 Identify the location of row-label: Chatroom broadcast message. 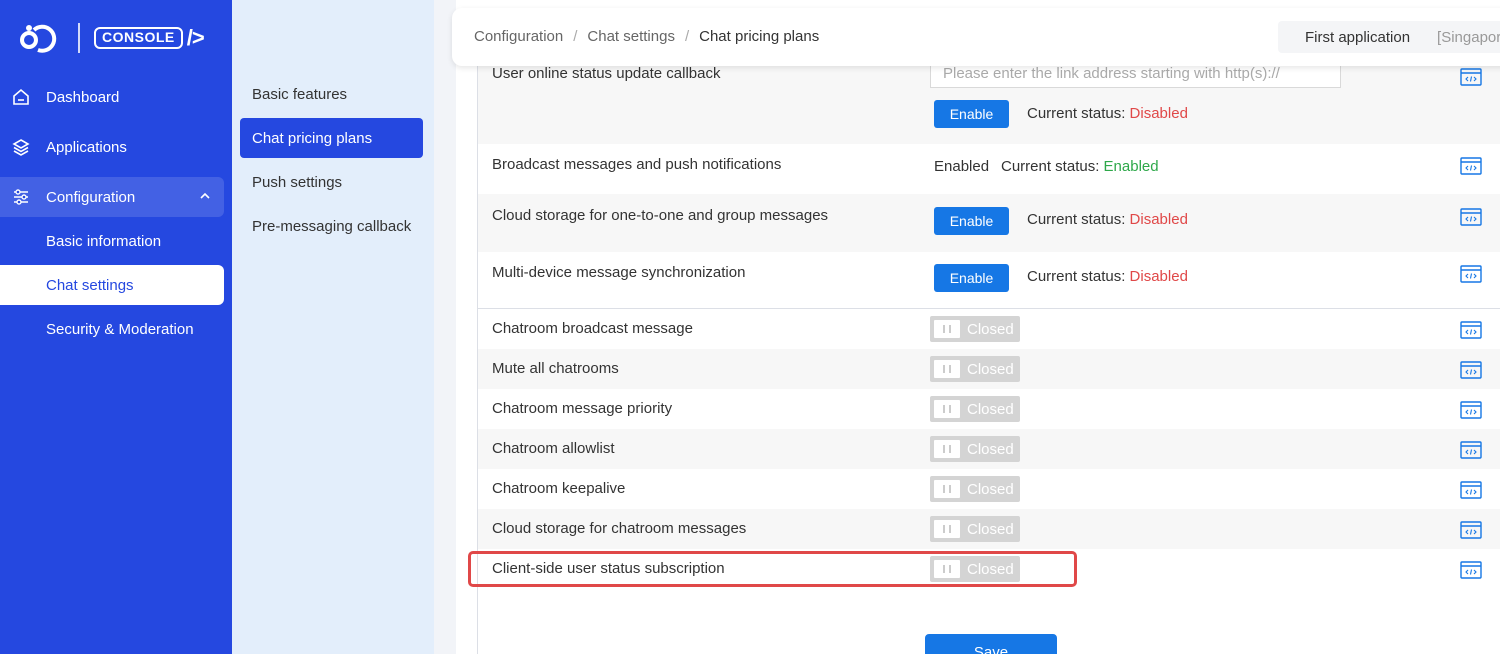
(592, 328).